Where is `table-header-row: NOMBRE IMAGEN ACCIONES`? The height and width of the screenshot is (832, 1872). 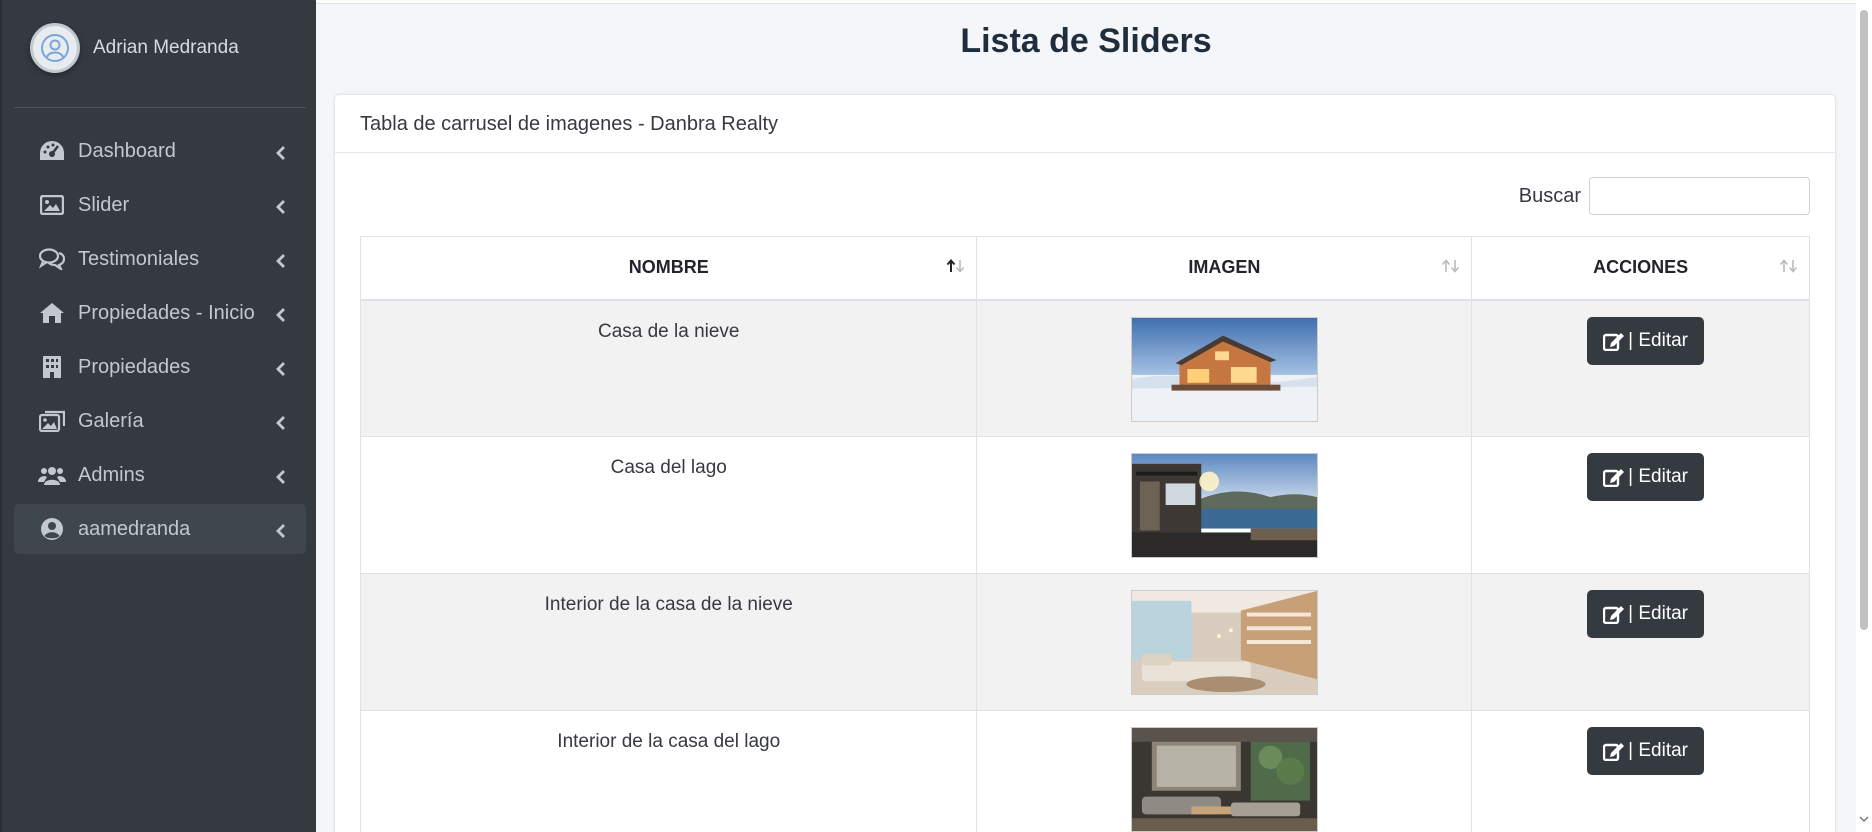 table-header-row: NOMBRE IMAGEN ACCIONES is located at coordinates (1084, 268).